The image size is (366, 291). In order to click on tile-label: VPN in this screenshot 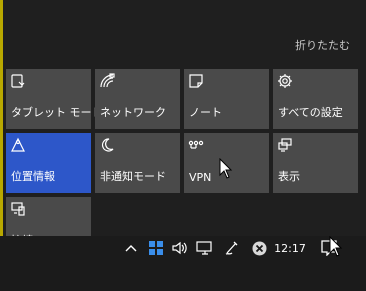, I will do `click(200, 177)`.